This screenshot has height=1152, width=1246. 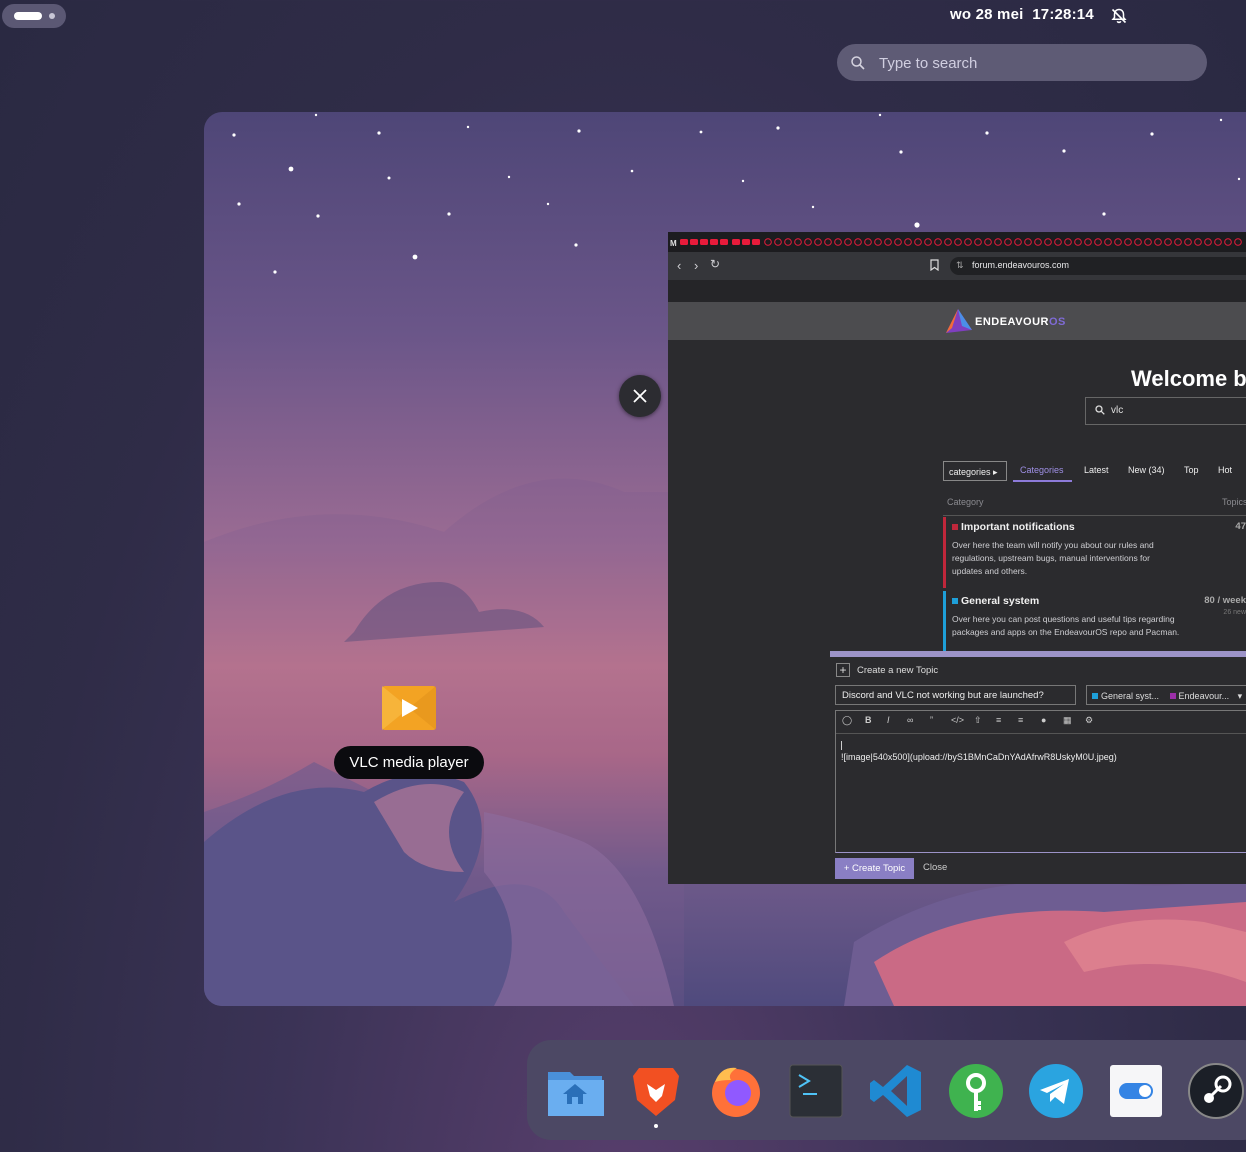 I want to click on dash, so click(x=886, y=1090).